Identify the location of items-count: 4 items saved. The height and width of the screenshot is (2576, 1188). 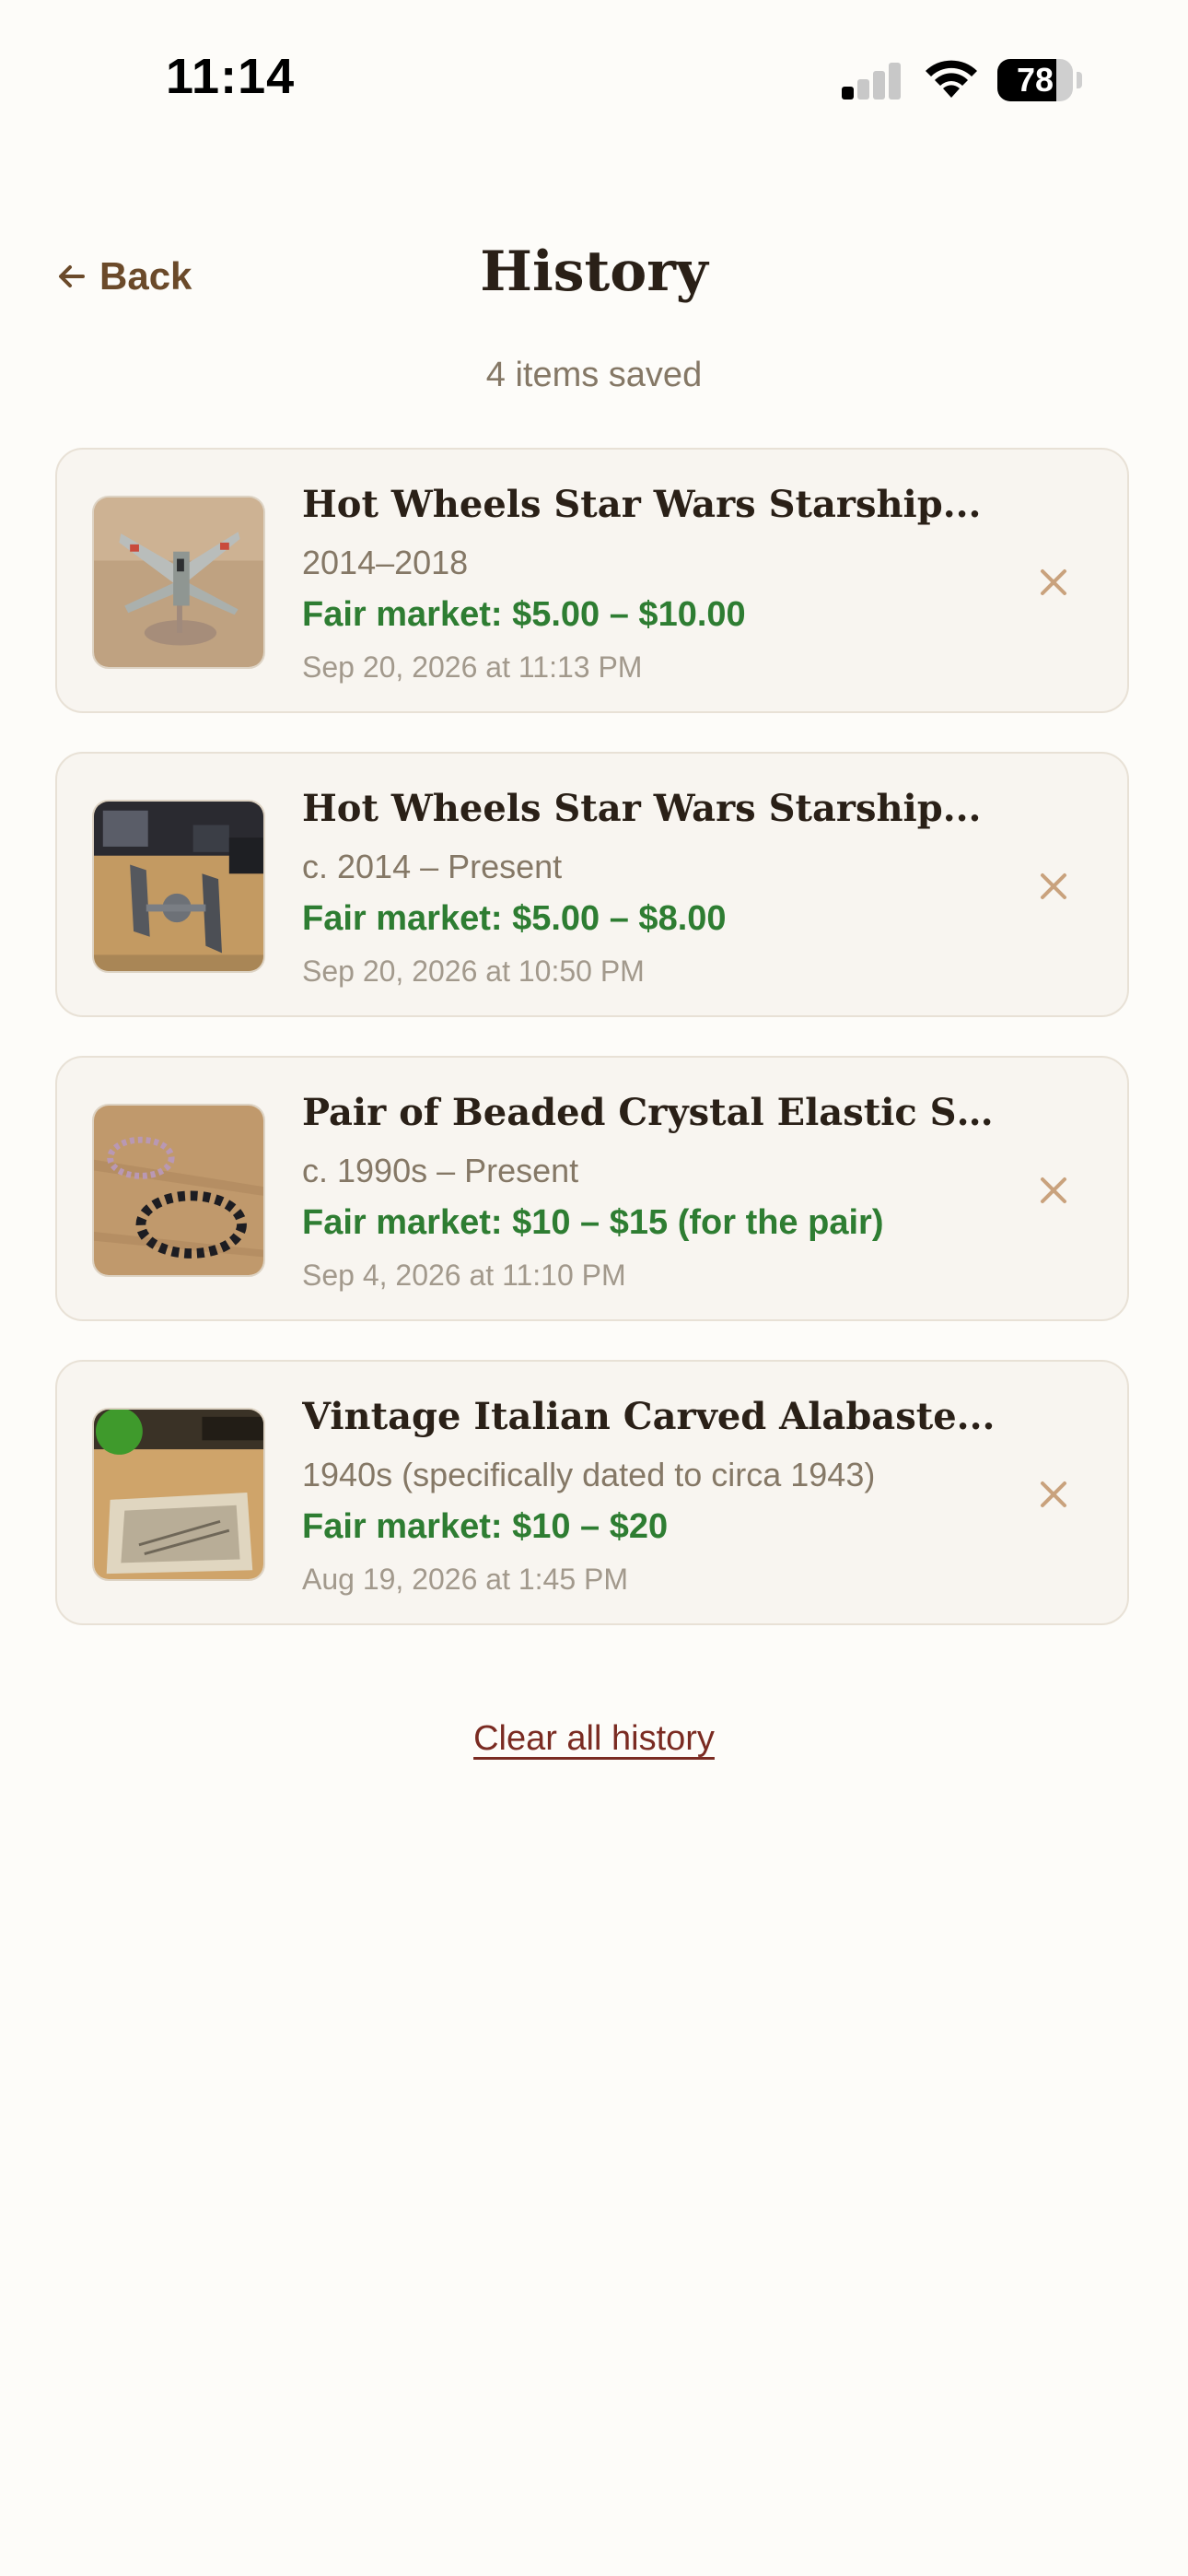
(594, 375).